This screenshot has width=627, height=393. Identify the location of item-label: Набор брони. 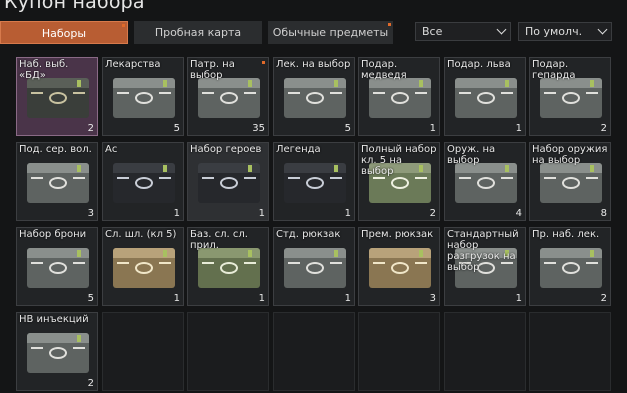
(53, 234).